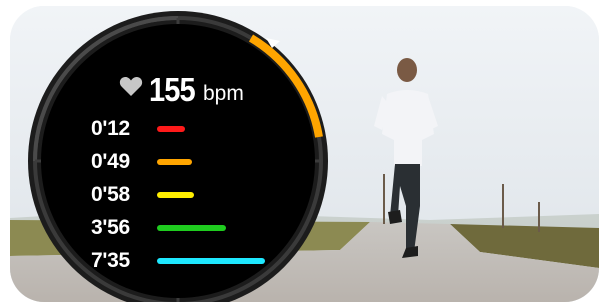 This screenshot has height=306, width=605. What do you see at coordinates (138, 129) in the screenshot?
I see `zone-row: 0'12` at bounding box center [138, 129].